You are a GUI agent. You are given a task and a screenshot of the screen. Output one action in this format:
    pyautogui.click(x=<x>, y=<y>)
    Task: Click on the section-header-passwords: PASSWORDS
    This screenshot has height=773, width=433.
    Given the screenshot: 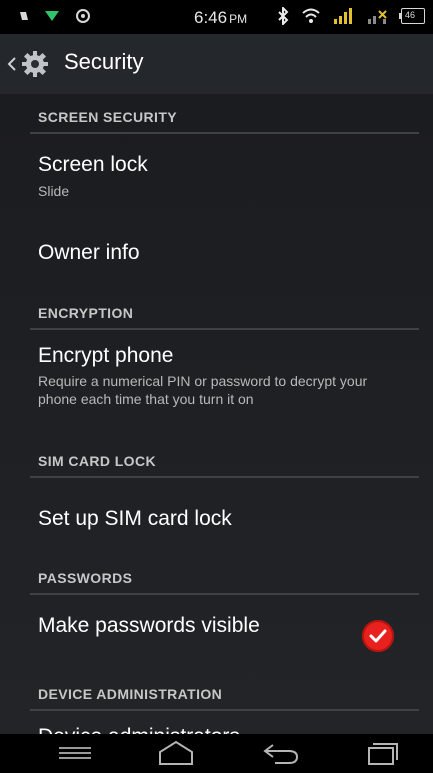 What is the action you would take?
    pyautogui.click(x=85, y=578)
    